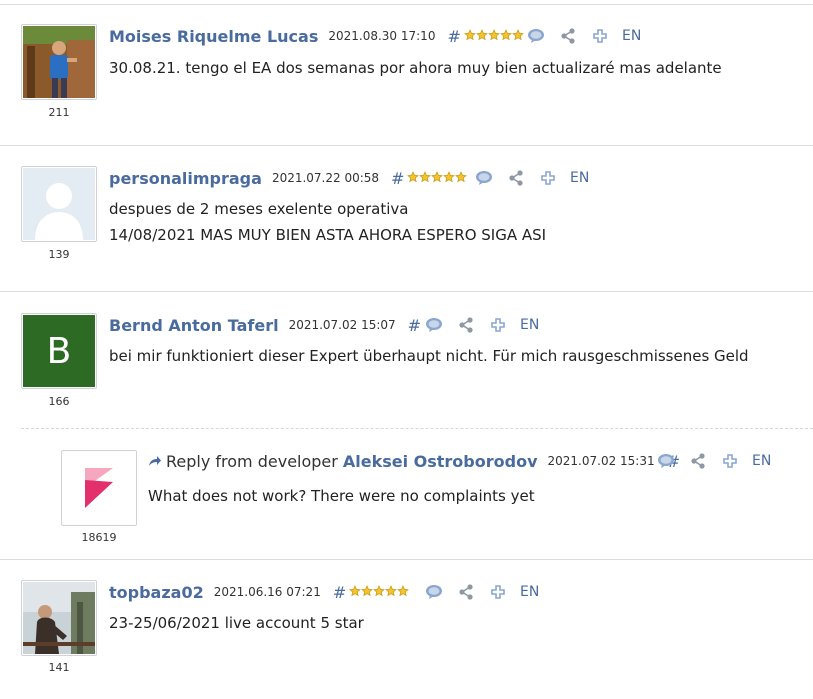  Describe the element at coordinates (440, 461) in the screenshot. I see `developer-link: Aleksei Ostroborodov` at that location.